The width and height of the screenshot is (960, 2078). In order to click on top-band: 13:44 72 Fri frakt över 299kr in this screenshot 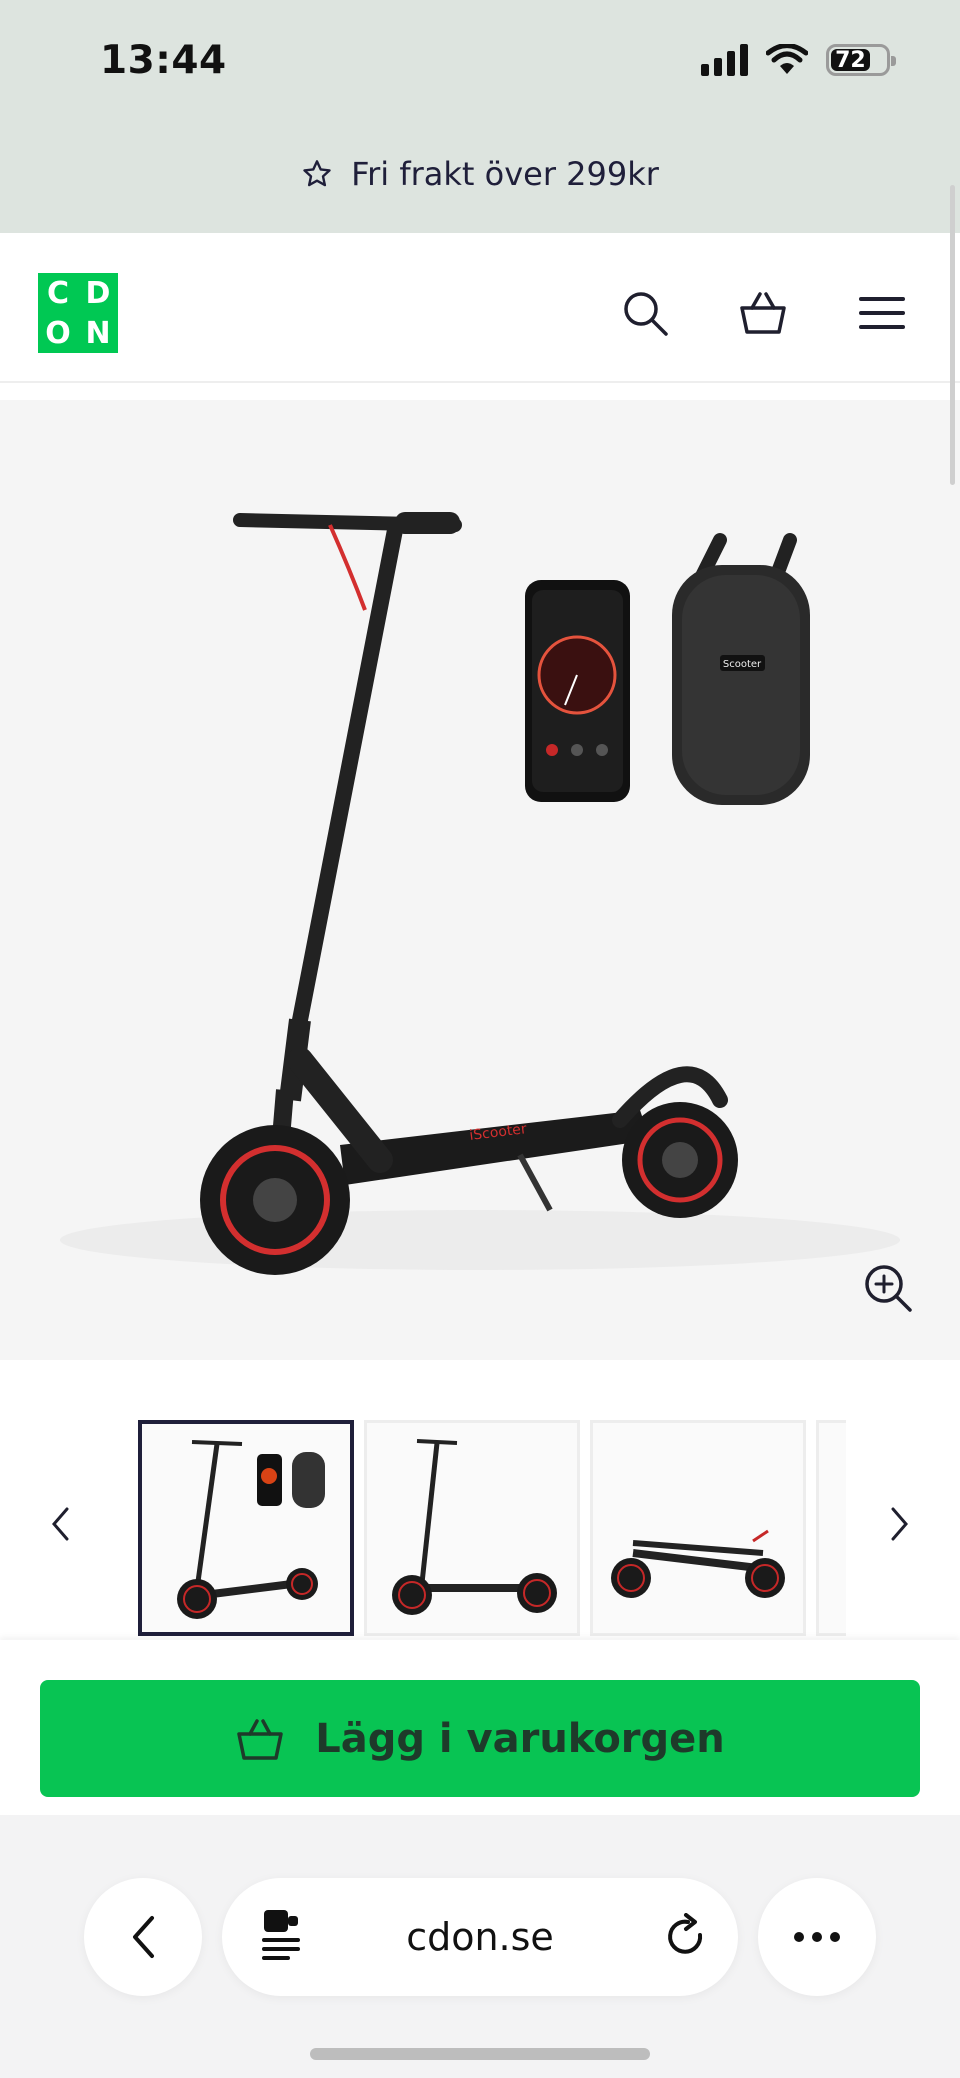, I will do `click(480, 116)`.